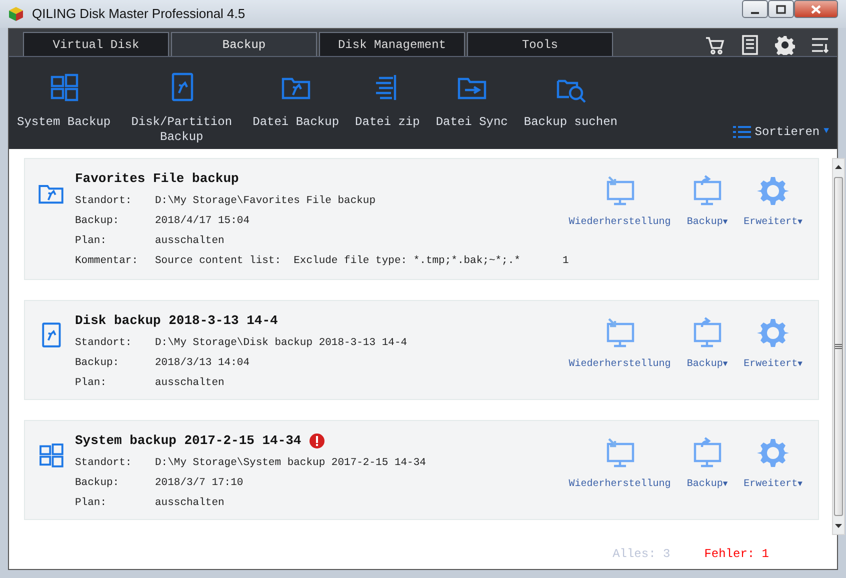  Describe the element at coordinates (540, 44) in the screenshot. I see `tab: Tools` at that location.